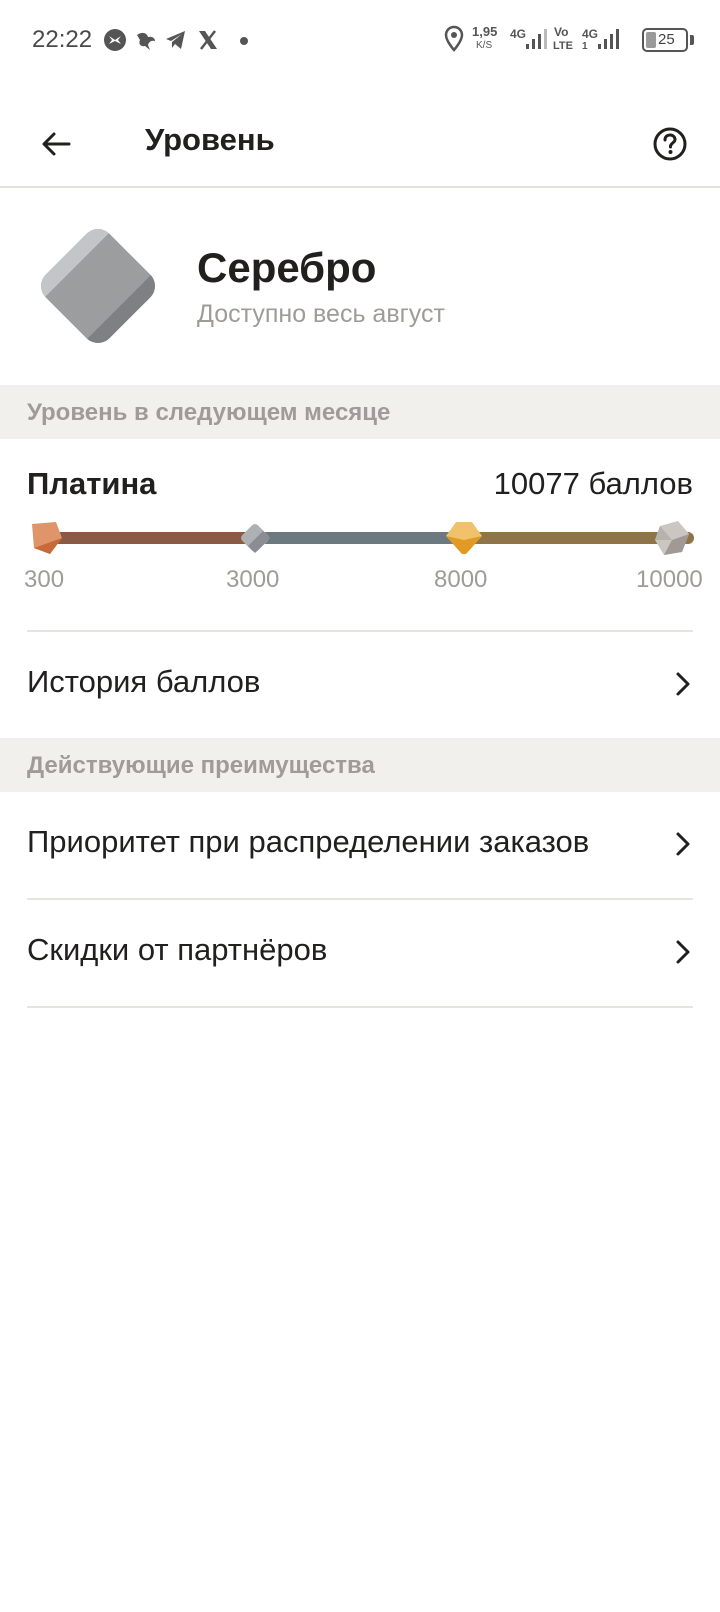 The height and width of the screenshot is (1612, 720). I want to click on benefit-row-order-priority: Приоритет при распределении заказов, so click(360, 844).